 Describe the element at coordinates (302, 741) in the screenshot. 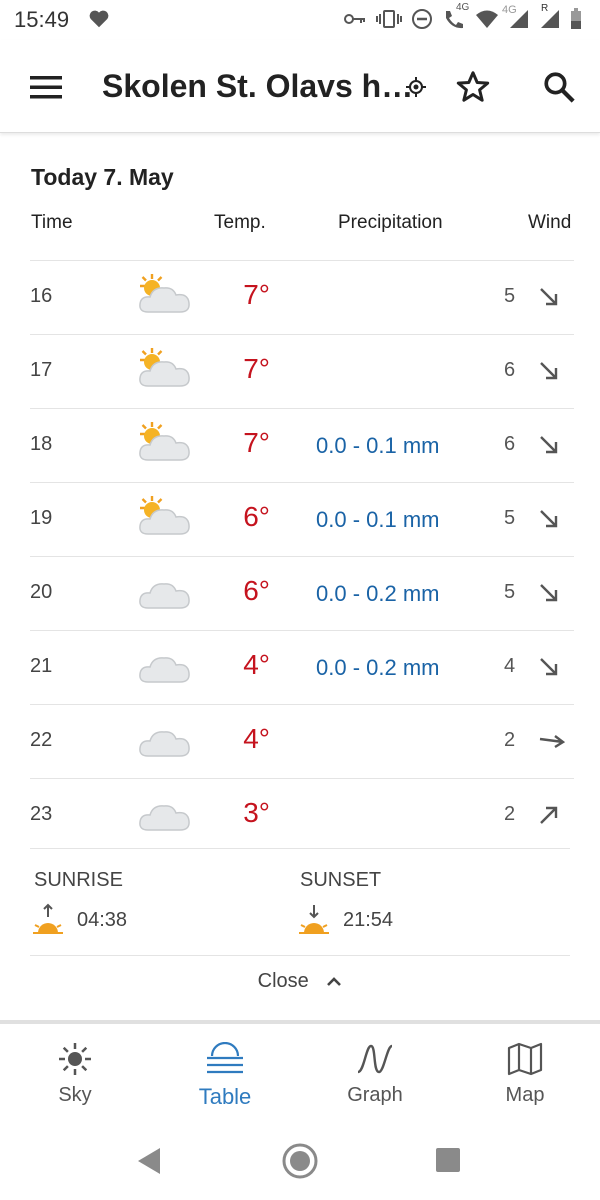

I see `forecast-row: 22 4° 2` at that location.